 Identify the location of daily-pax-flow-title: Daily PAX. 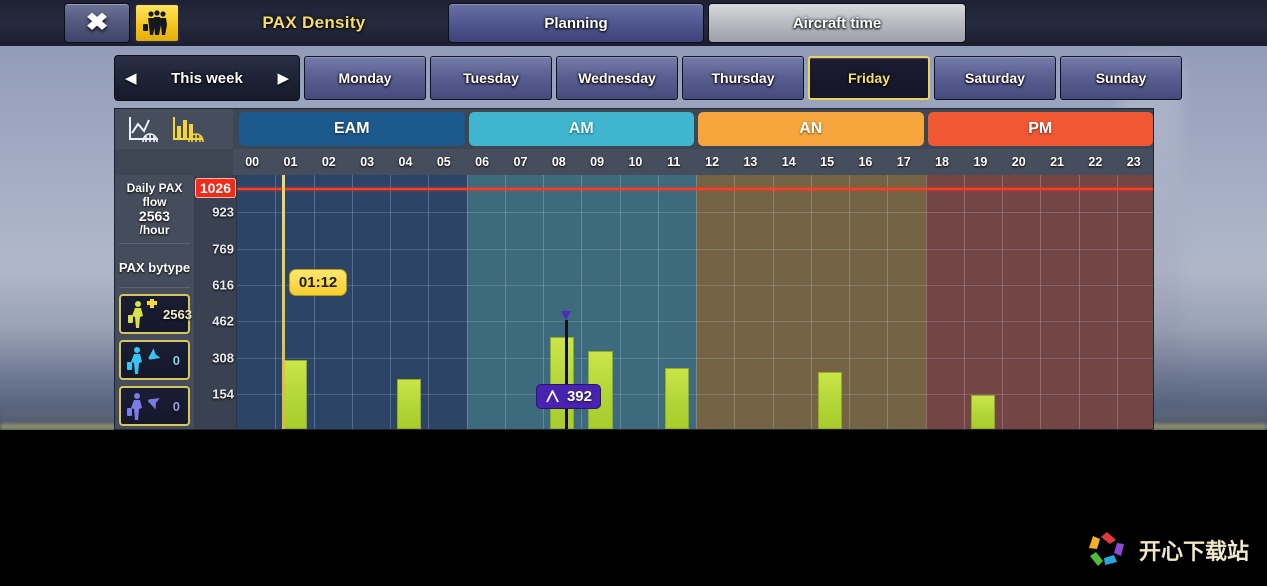
(154, 188).